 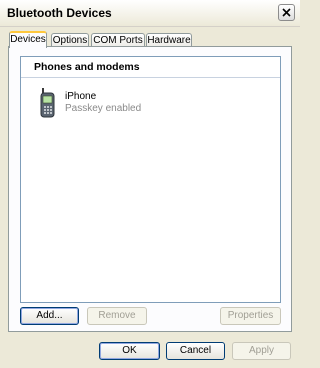 I want to click on window-title: Bluetooth Devices, so click(x=59, y=13).